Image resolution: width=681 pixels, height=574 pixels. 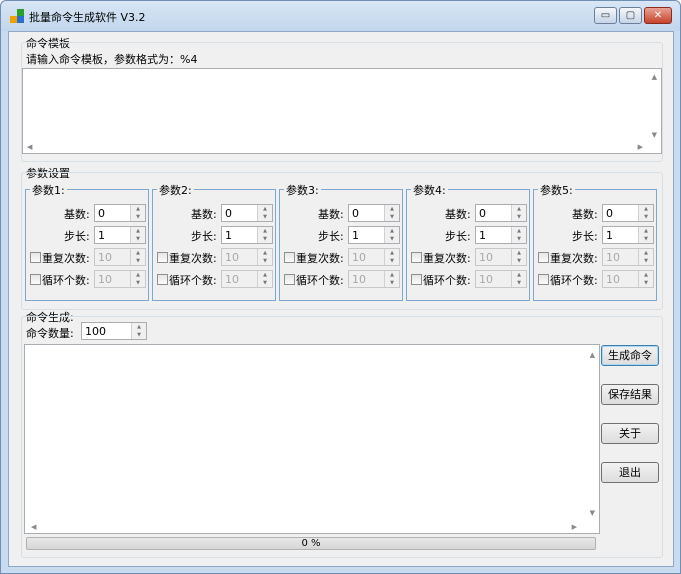 I want to click on param-2-cycle-checkbox, so click(x=162, y=279).